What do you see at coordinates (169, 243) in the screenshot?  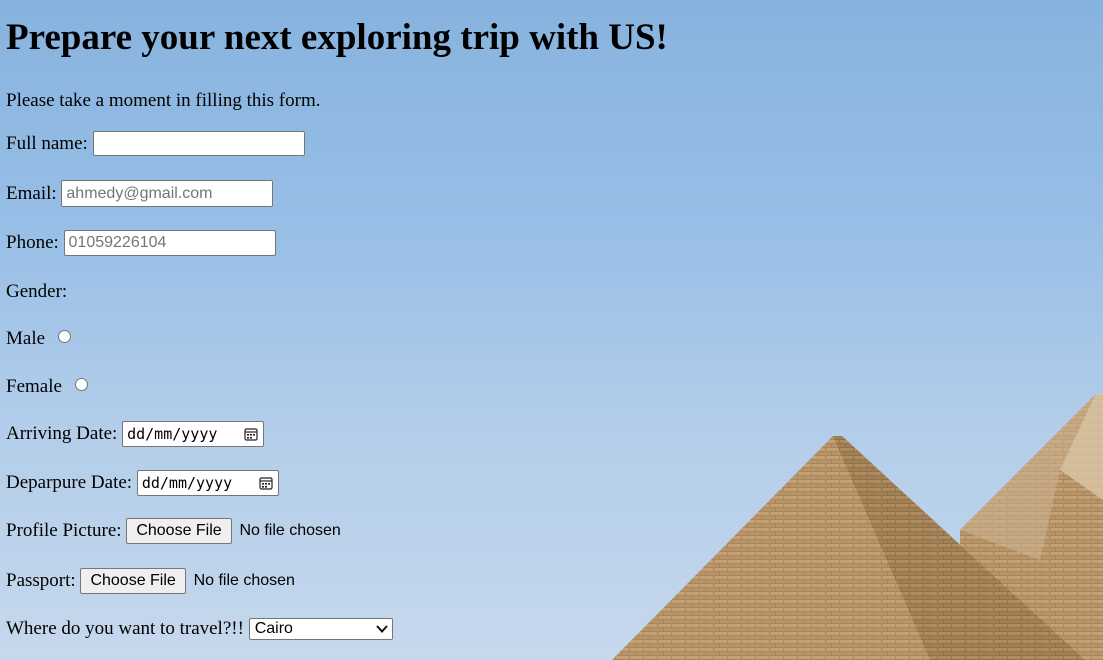 I see `phone-field` at bounding box center [169, 243].